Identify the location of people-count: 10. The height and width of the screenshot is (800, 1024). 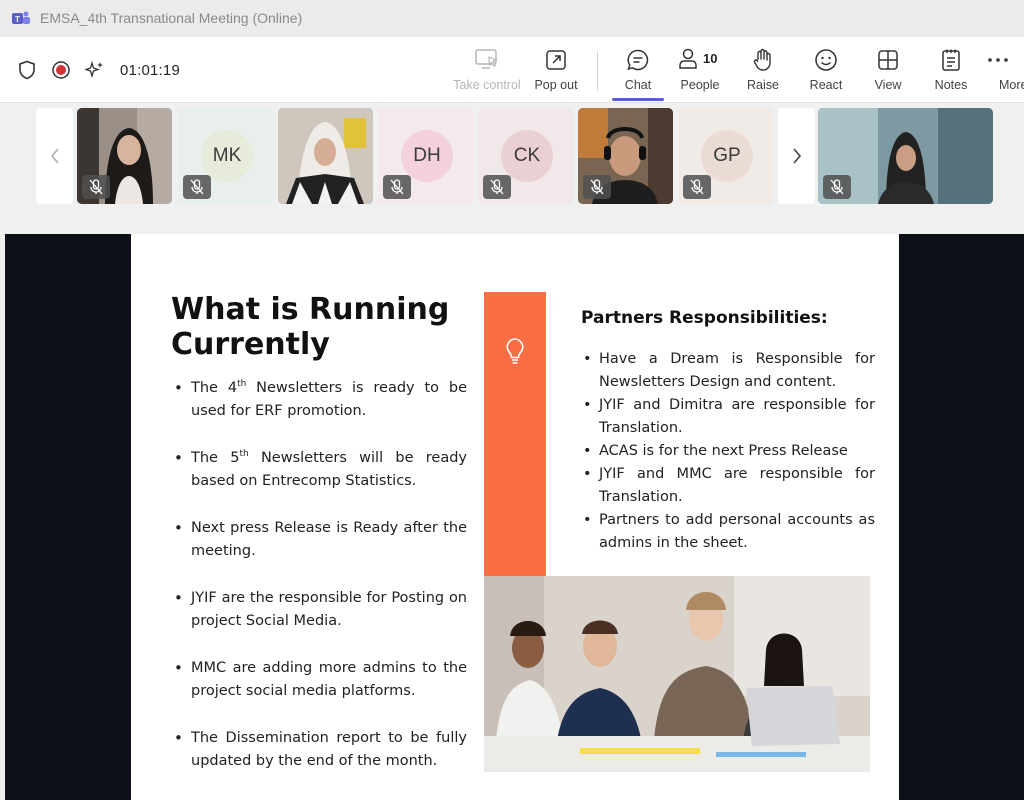
(710, 58).